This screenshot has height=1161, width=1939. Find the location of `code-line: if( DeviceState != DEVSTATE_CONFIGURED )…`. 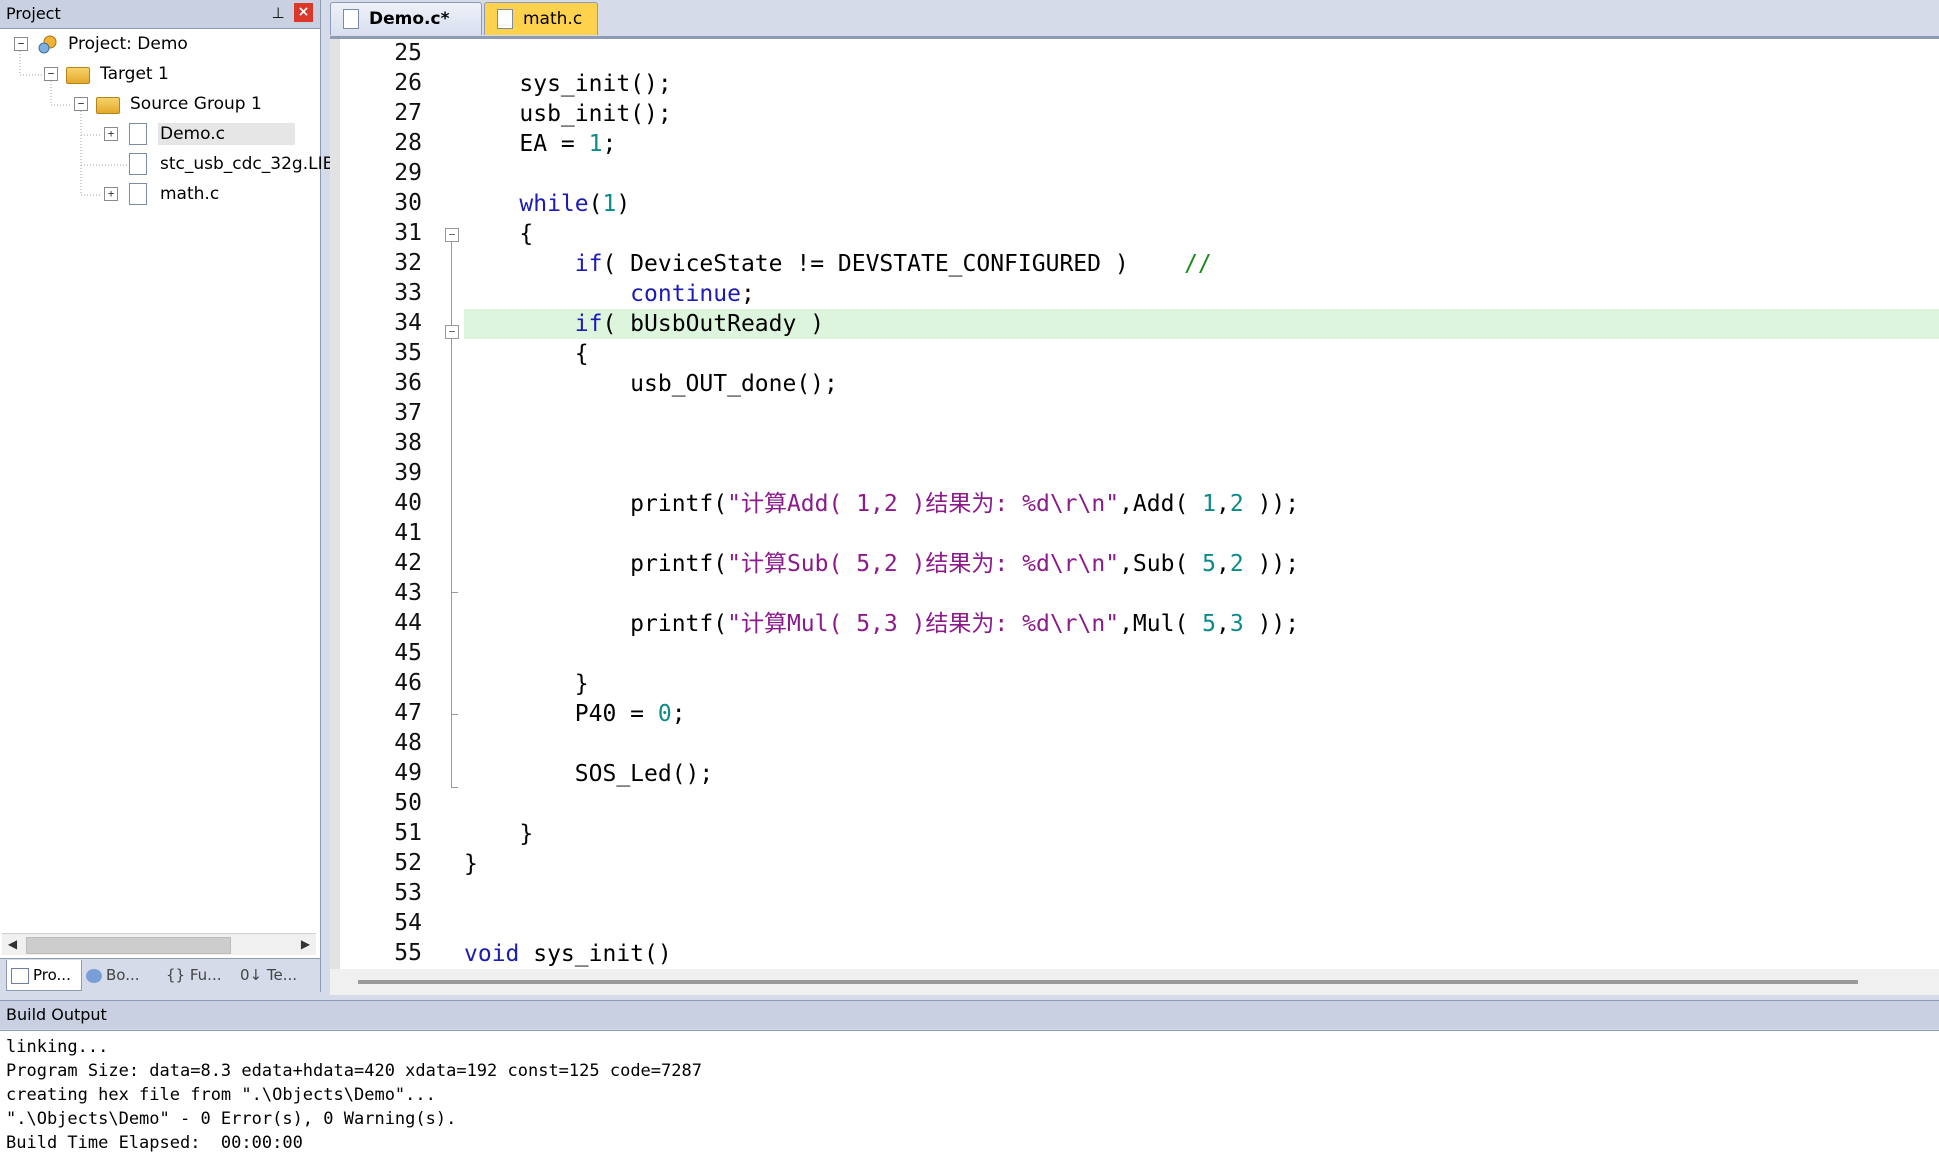

code-line: if( DeviceState != DEVSTATE_CONFIGURED )… is located at coordinates (1201, 264).